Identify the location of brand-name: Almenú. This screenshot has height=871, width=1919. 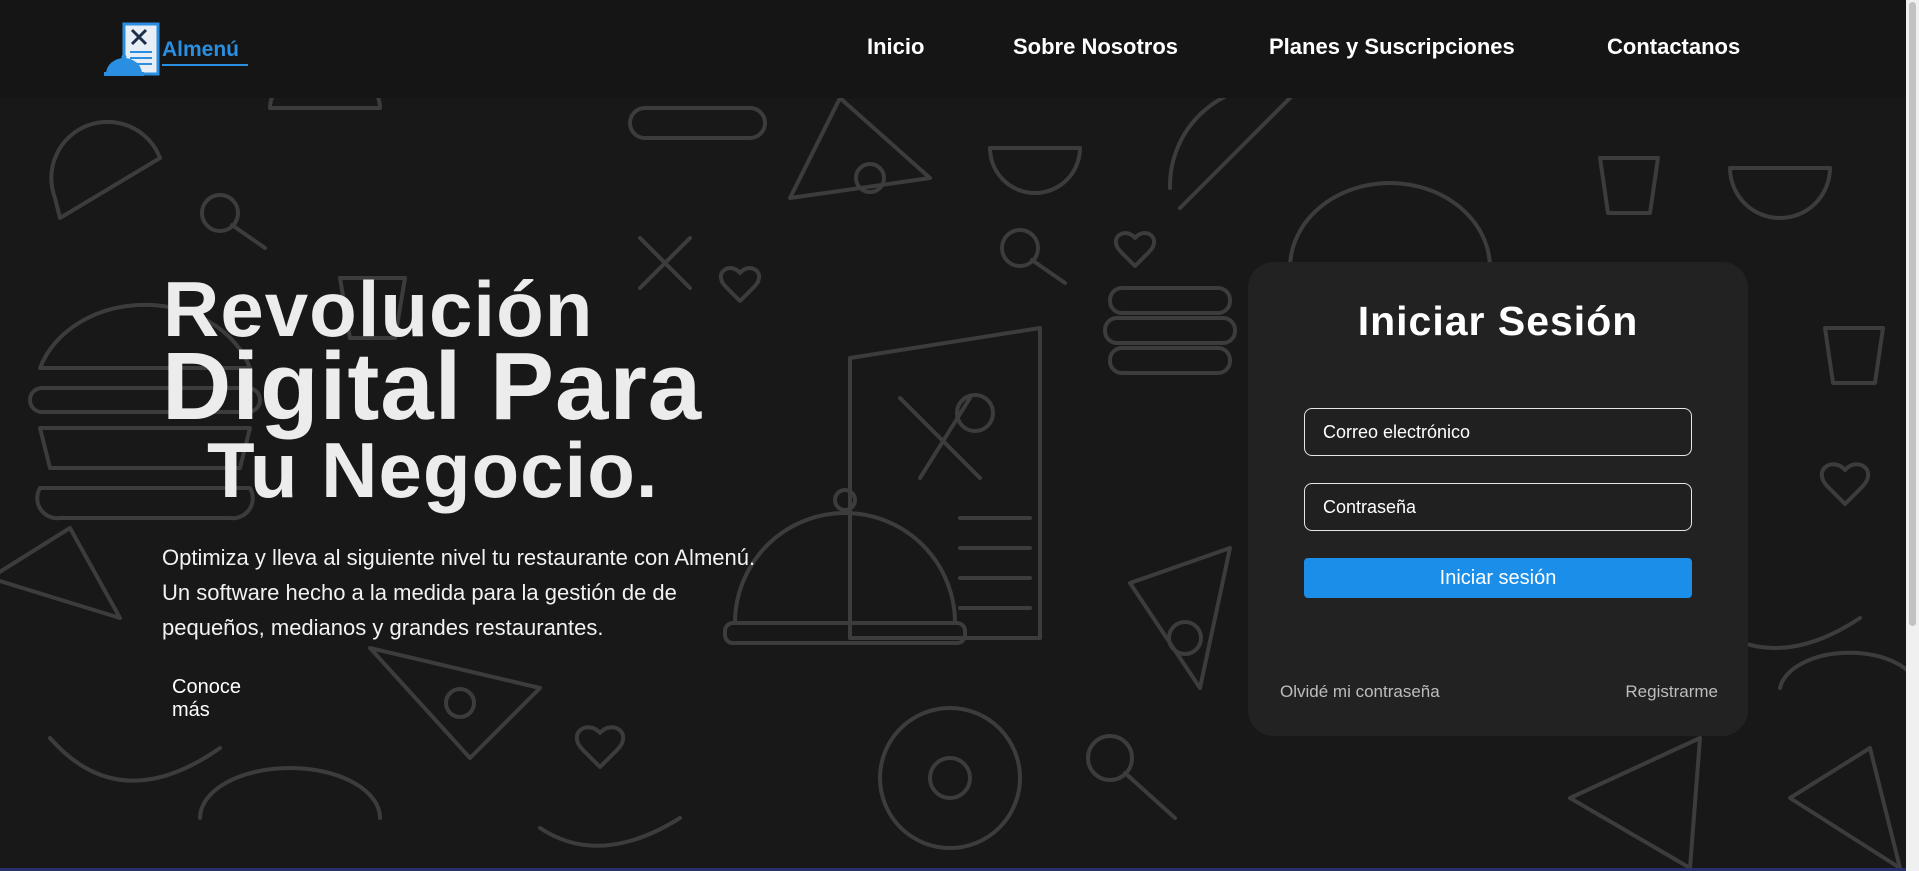
(201, 49).